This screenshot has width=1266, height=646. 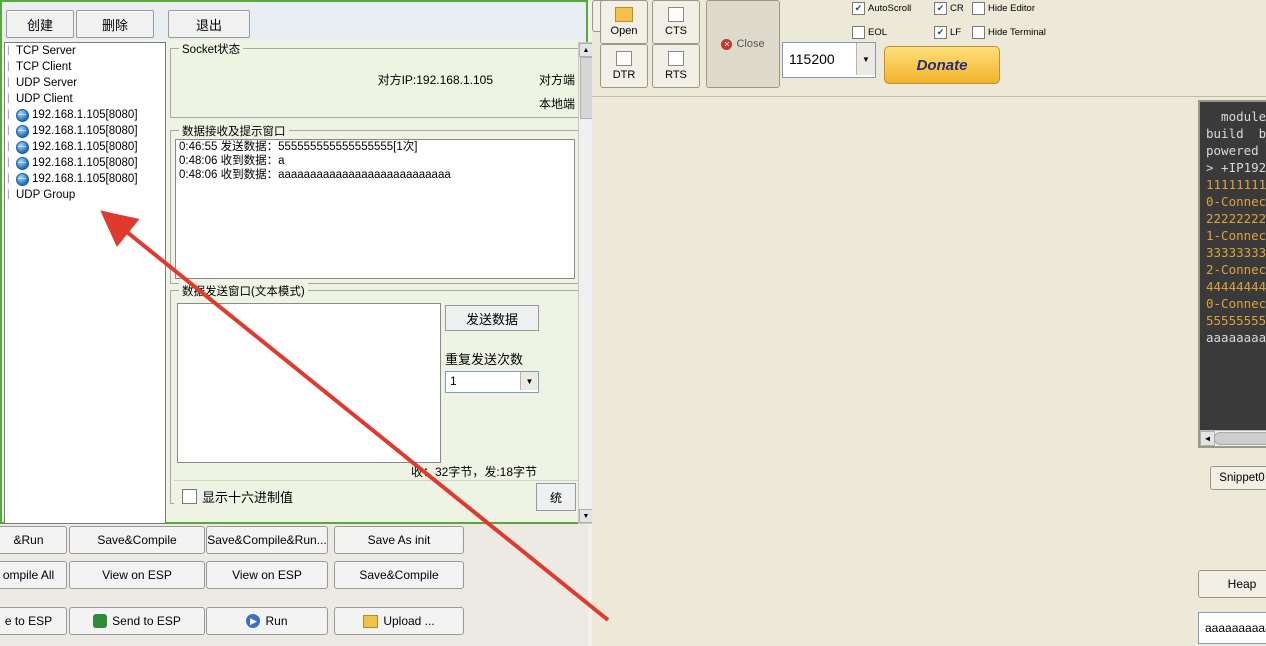 I want to click on scroll-left-icon: ◀, so click(x=1207, y=438).